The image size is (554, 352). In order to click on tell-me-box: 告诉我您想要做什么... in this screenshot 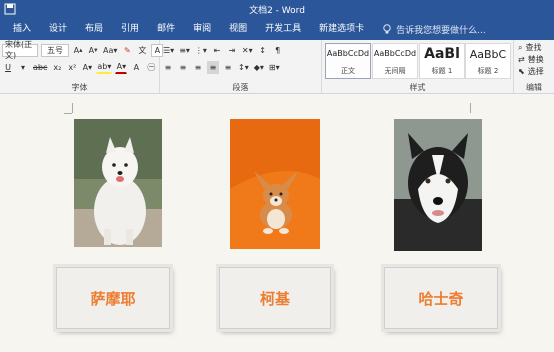, I will do `click(433, 29)`.